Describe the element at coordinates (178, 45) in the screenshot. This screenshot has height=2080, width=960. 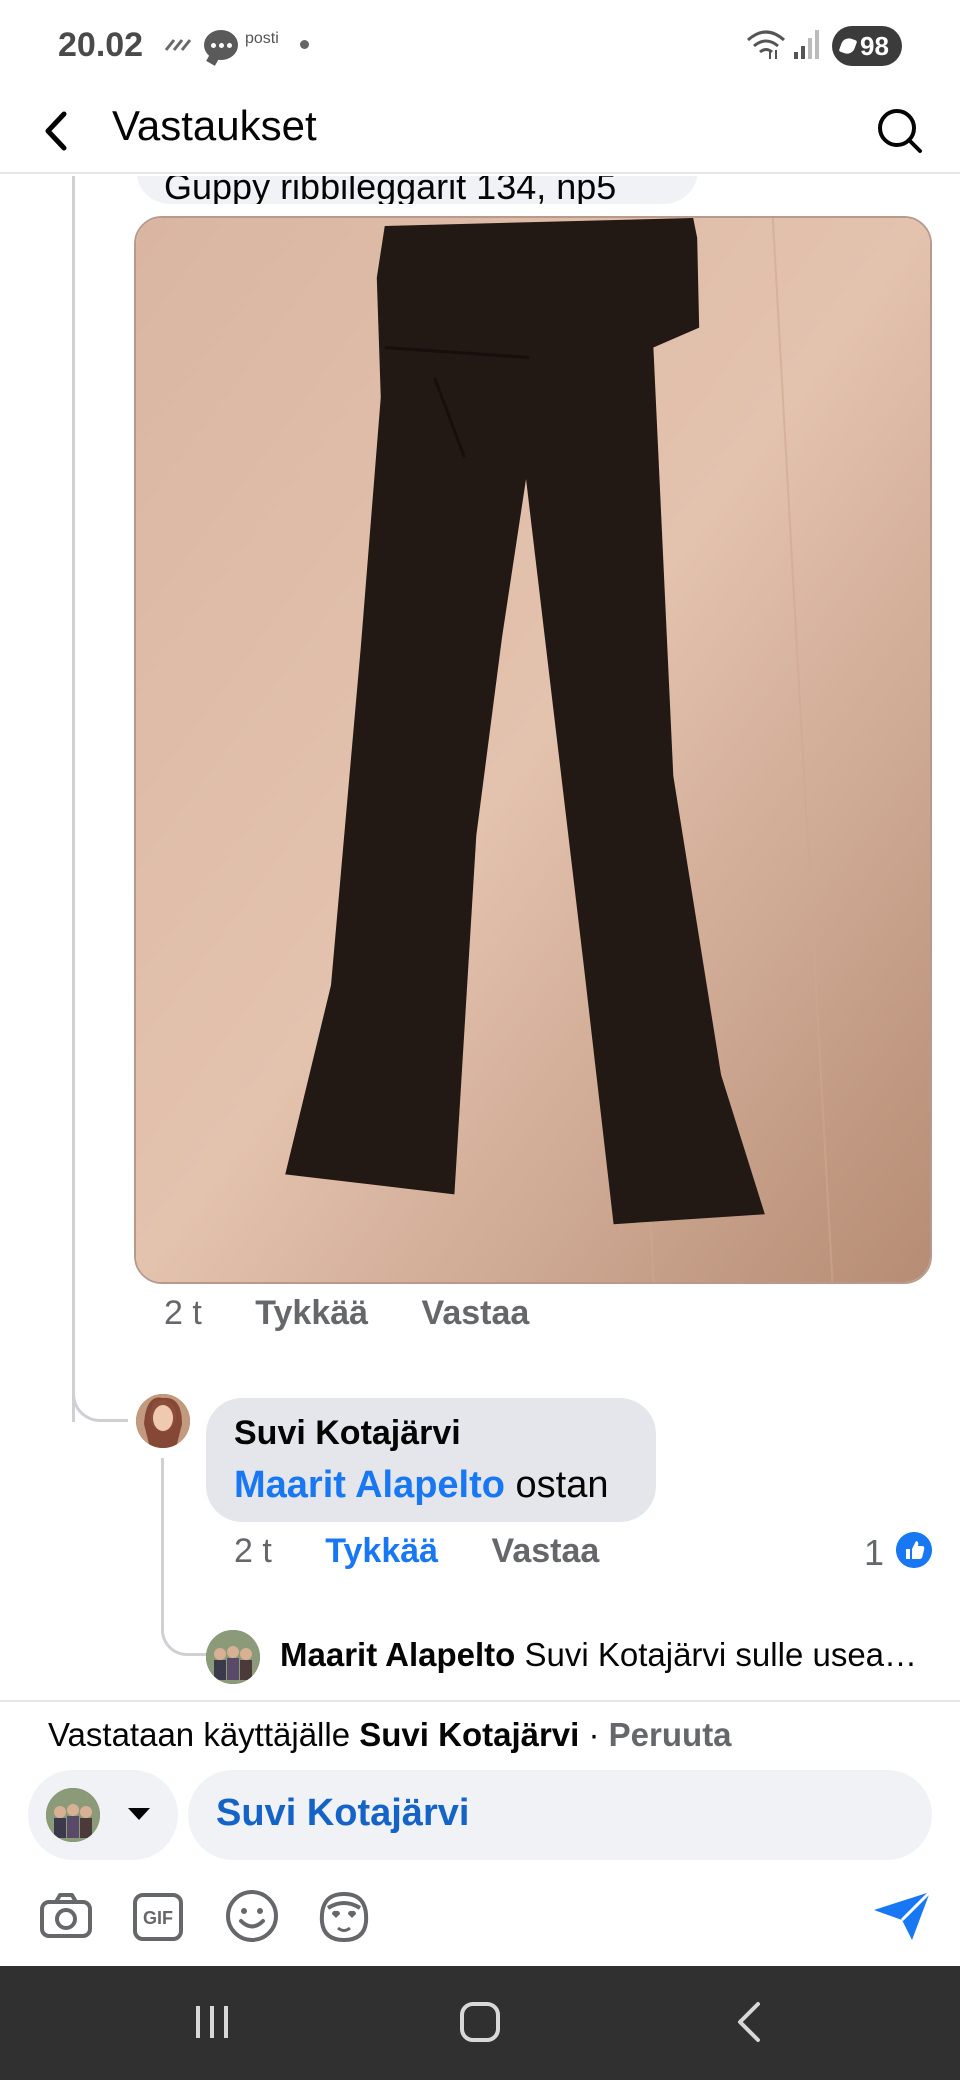
I see `data-saver-icon` at that location.